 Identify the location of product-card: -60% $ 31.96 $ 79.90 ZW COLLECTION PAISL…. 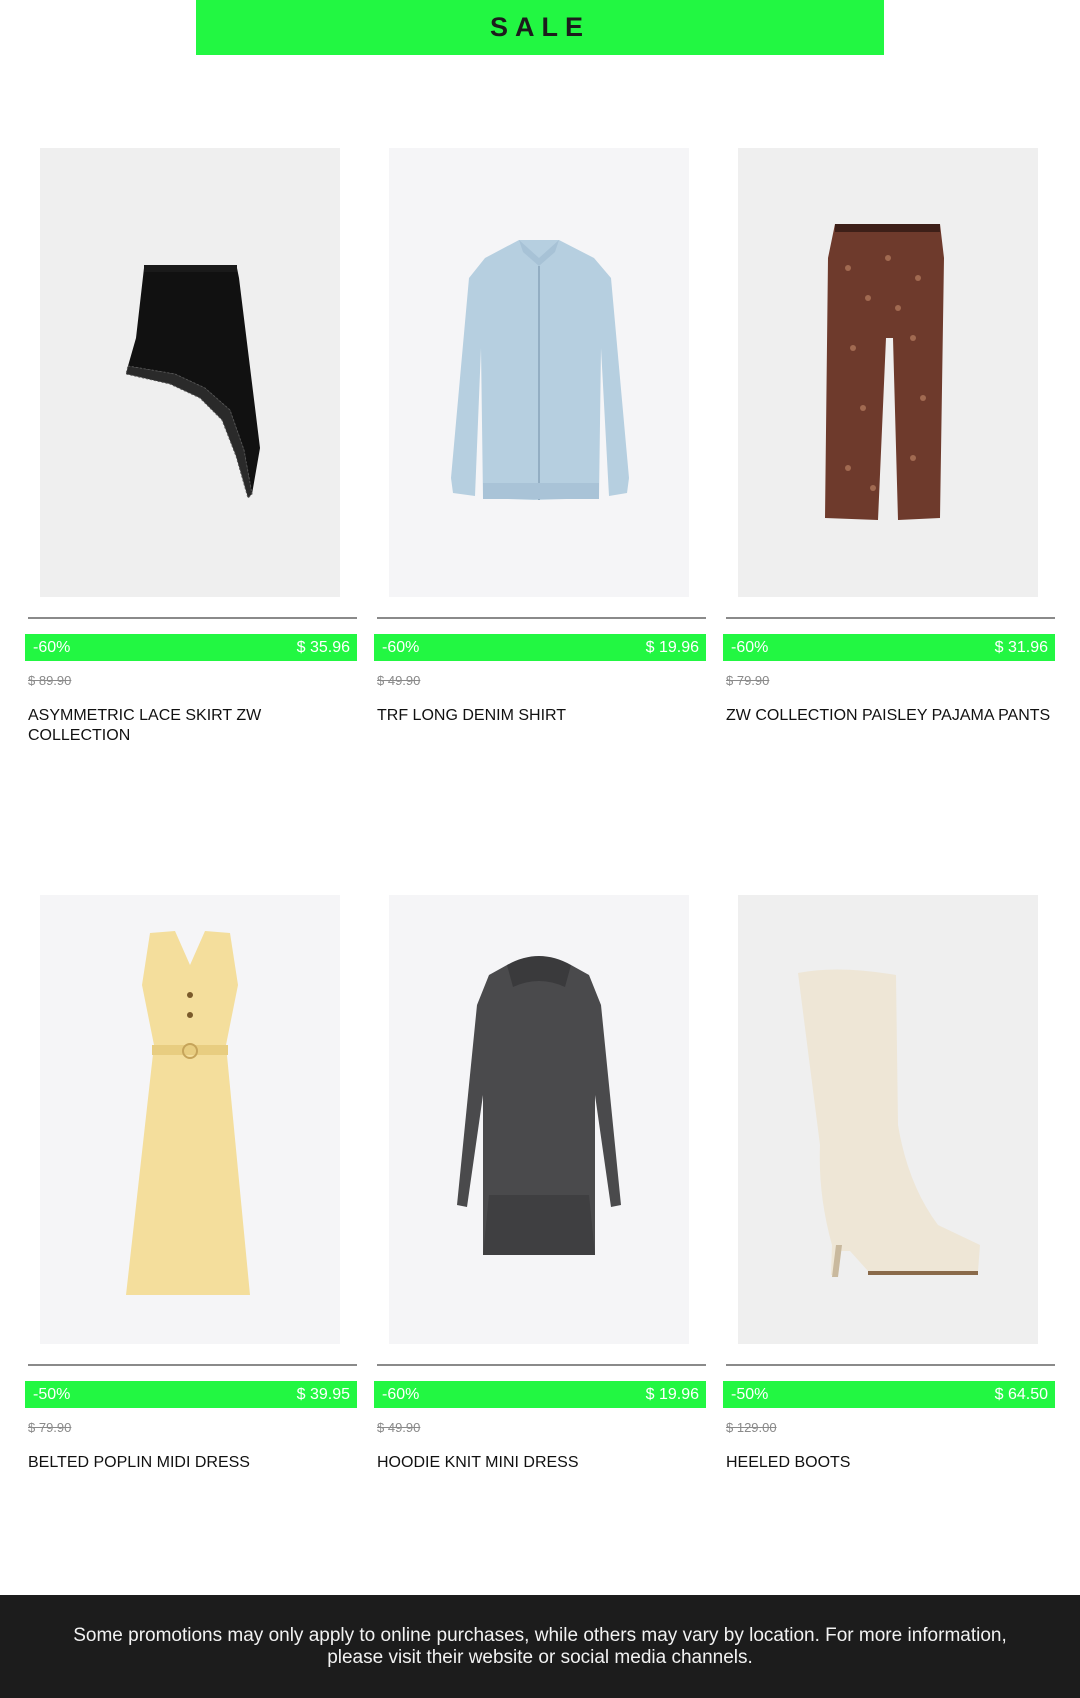
(889, 448).